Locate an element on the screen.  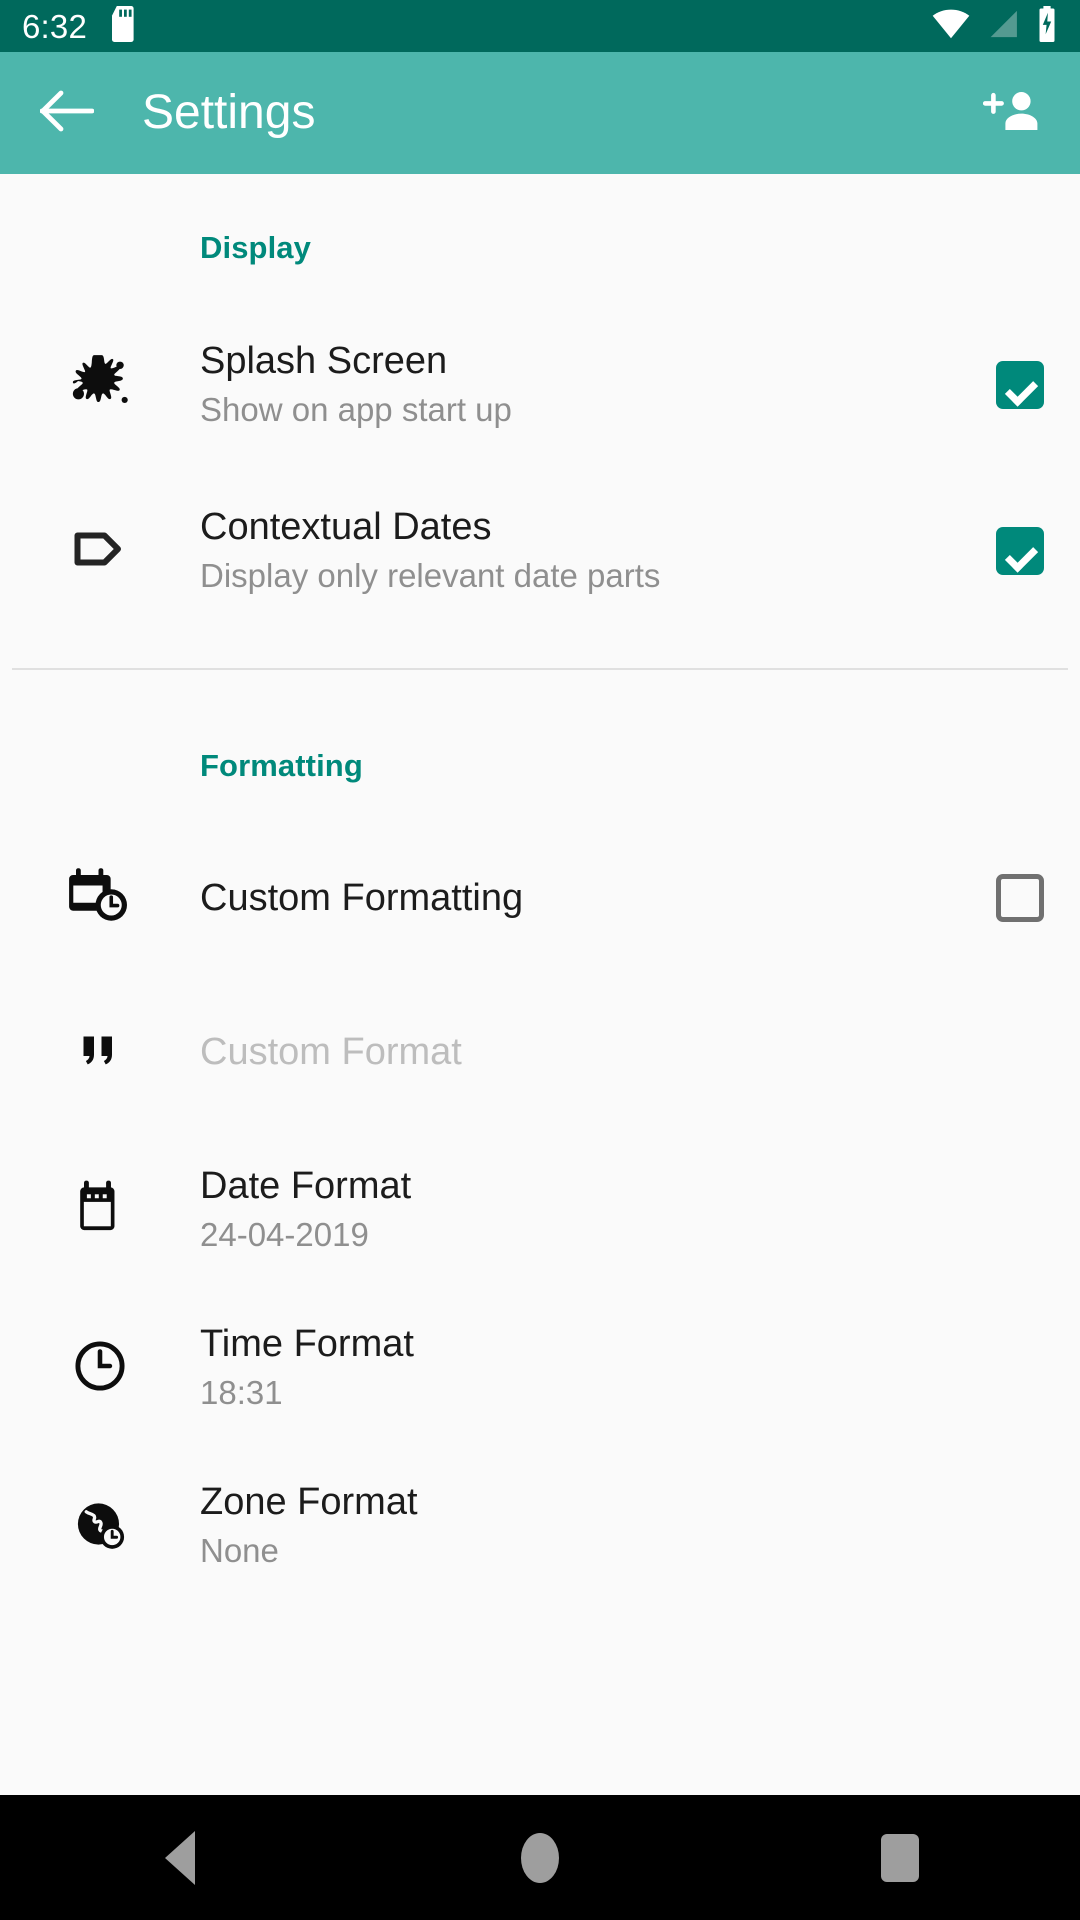
setting-subtitle: Display only relevant date parts is located at coordinates (430, 576).